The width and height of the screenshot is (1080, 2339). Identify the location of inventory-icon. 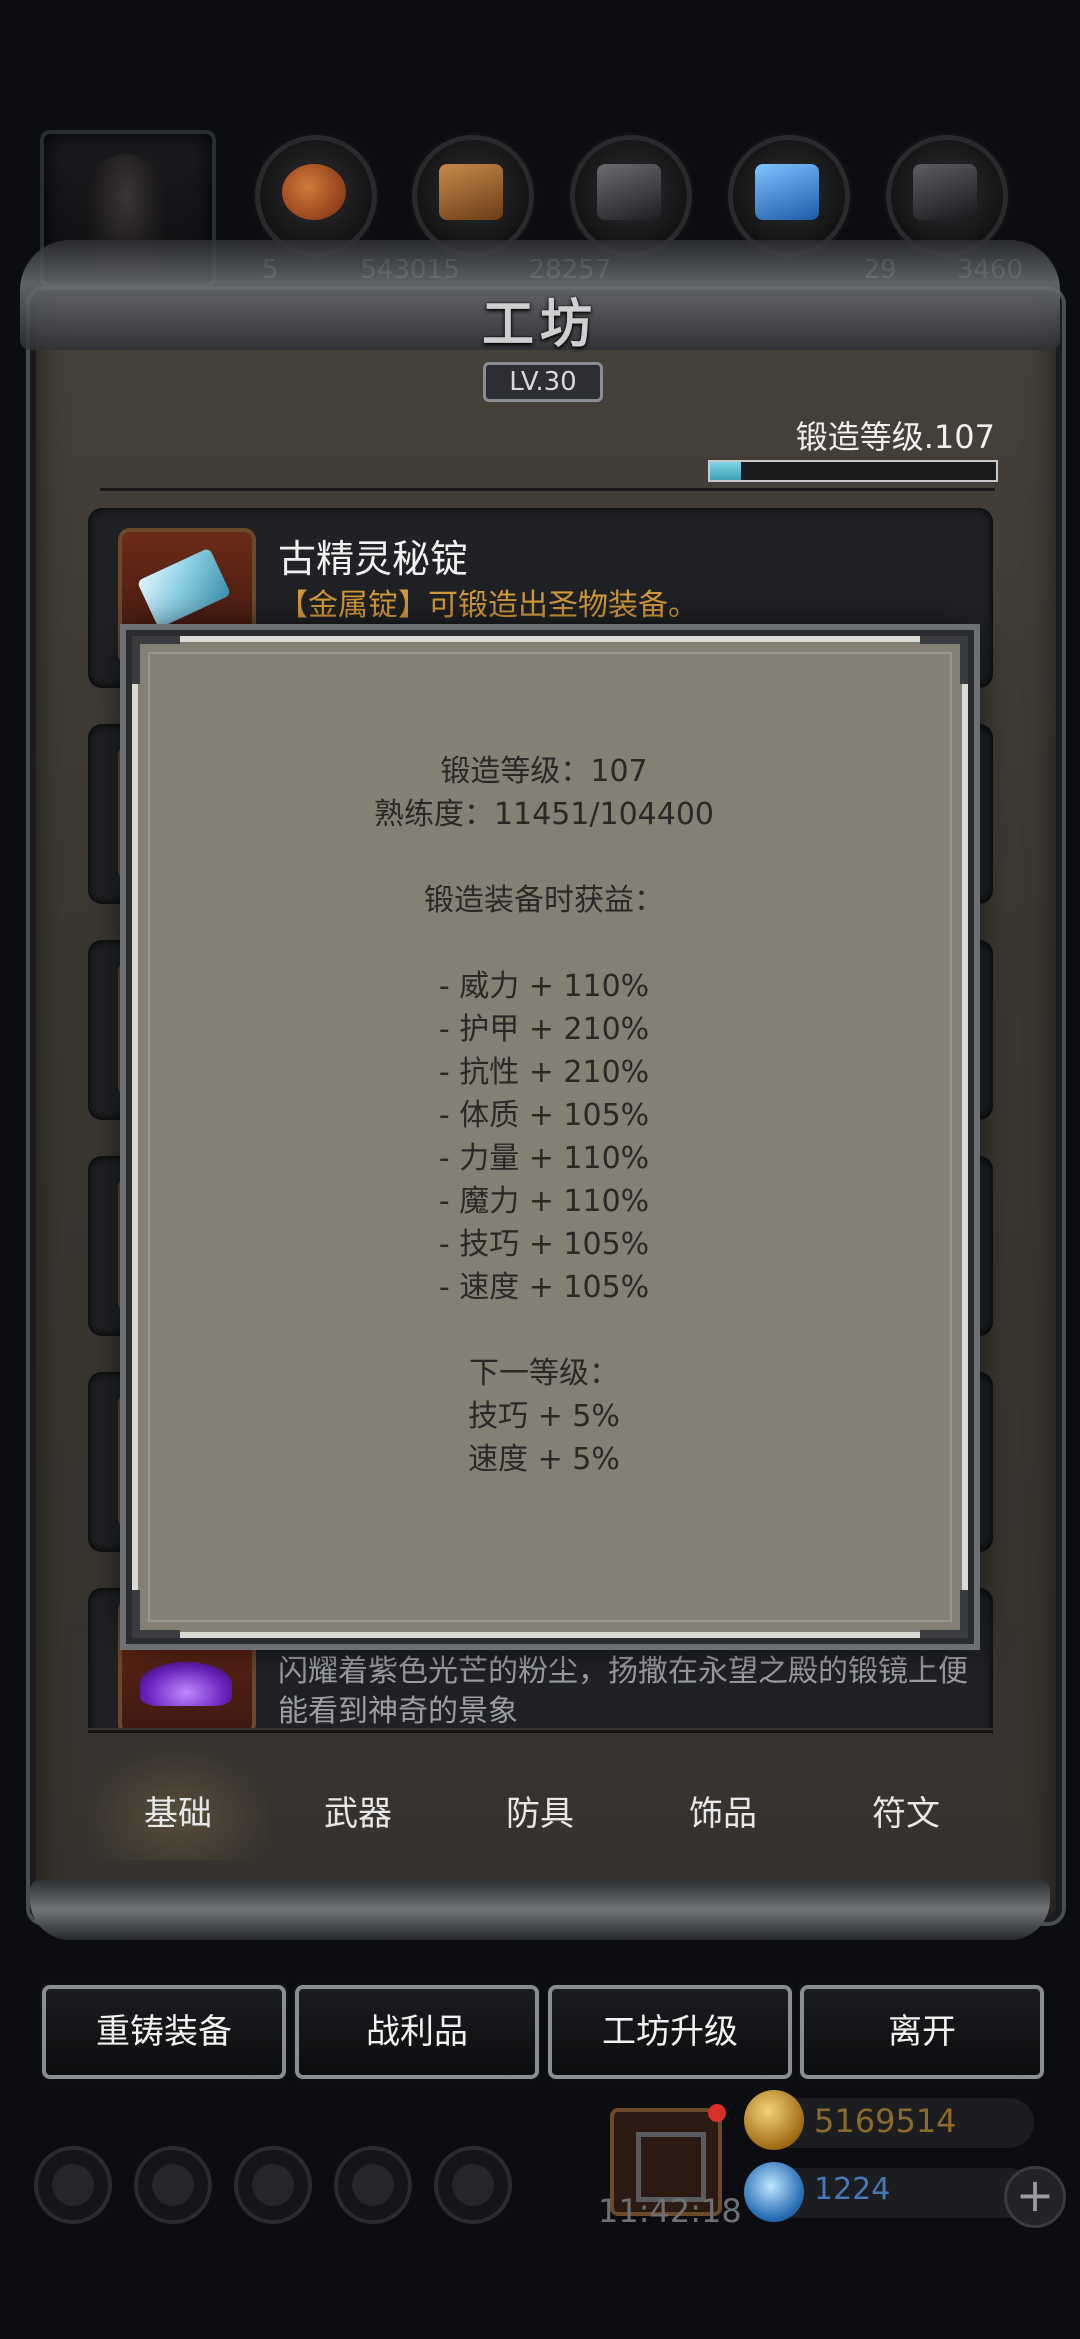
(273, 2185).